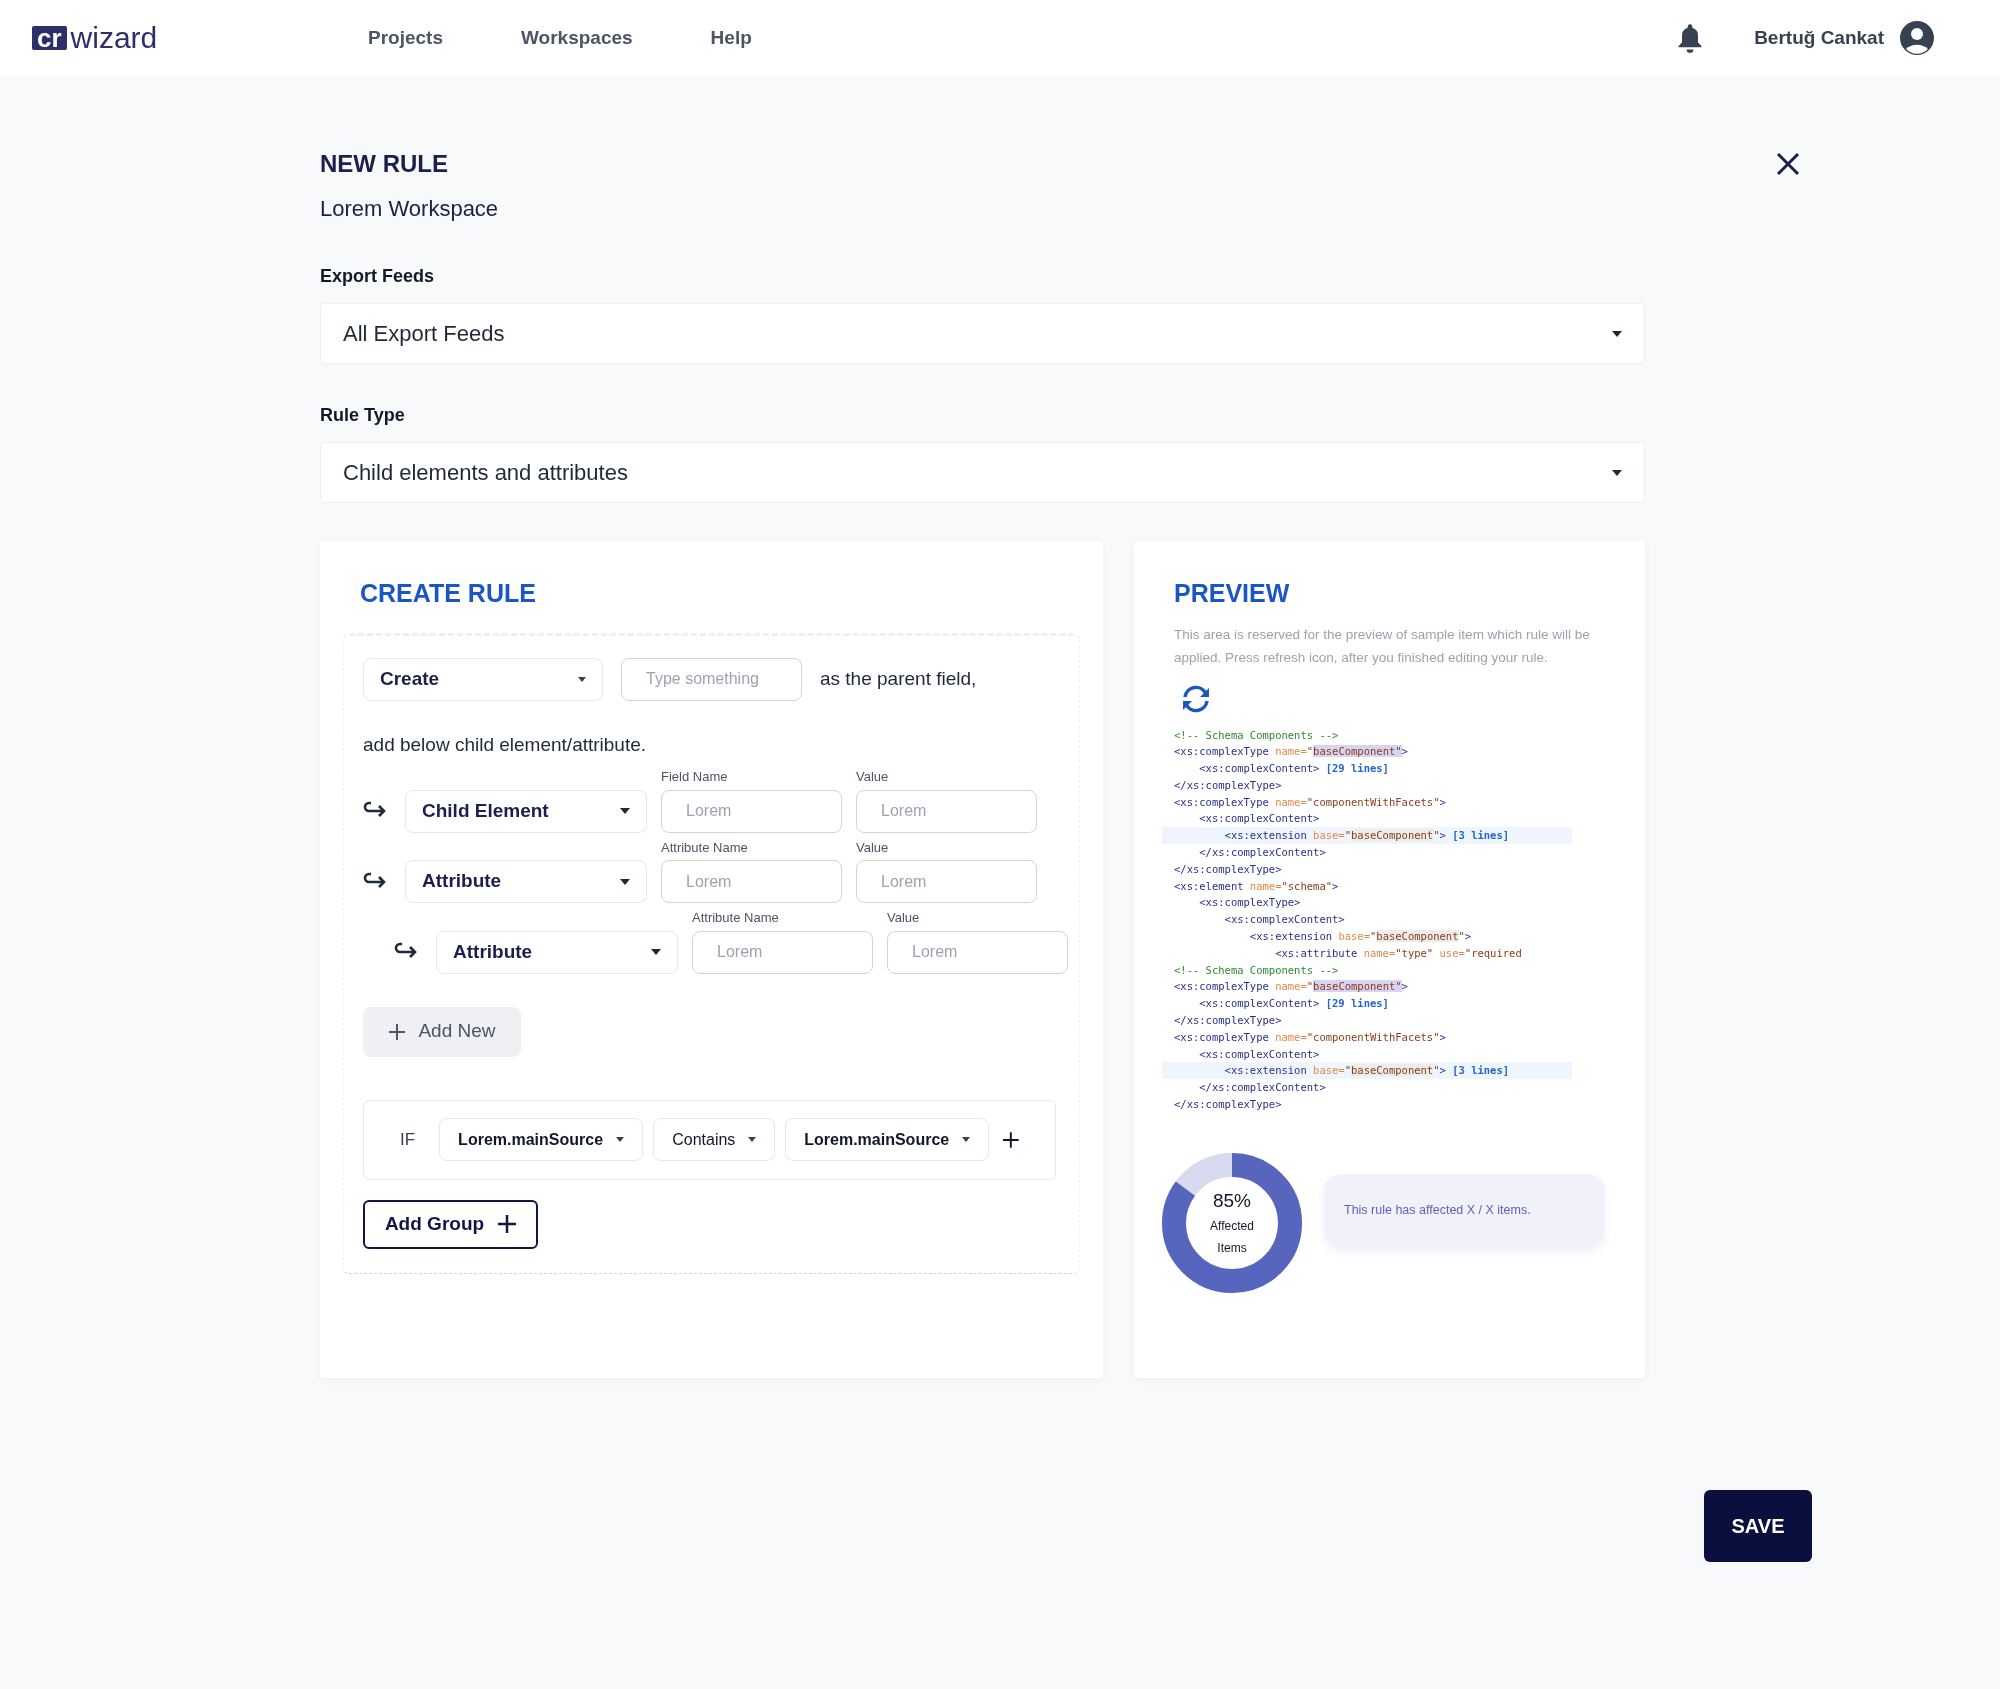 This screenshot has height=1689, width=2000. What do you see at coordinates (1437, 1211) in the screenshot?
I see `summary-text: This rule has affected X / X items.` at bounding box center [1437, 1211].